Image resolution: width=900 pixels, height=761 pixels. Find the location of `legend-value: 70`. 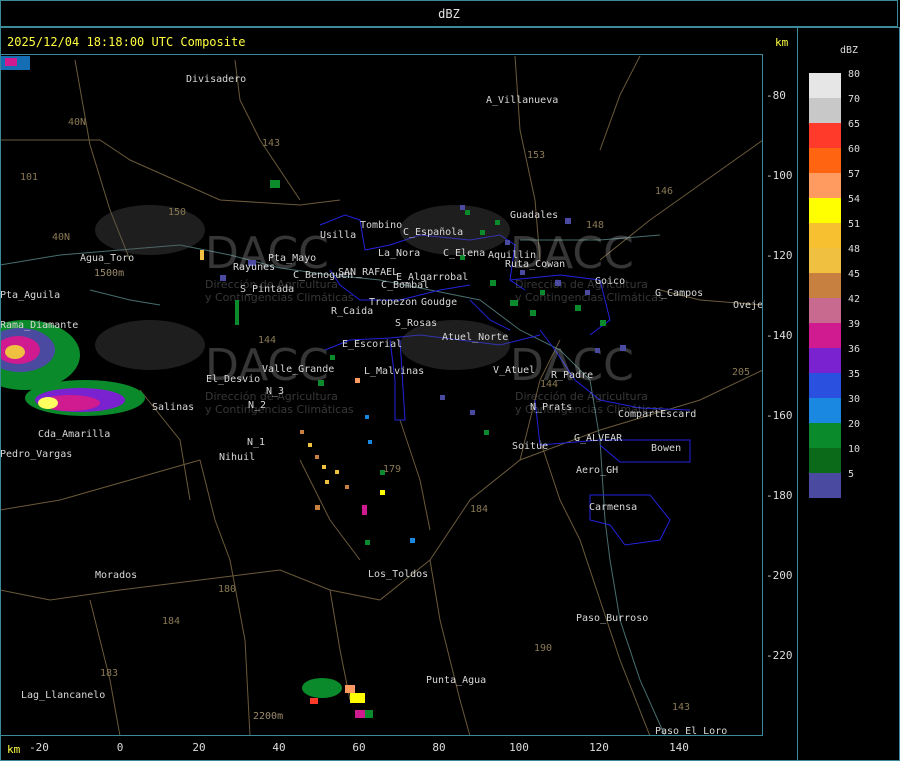

legend-value: 70 is located at coordinates (854, 99).